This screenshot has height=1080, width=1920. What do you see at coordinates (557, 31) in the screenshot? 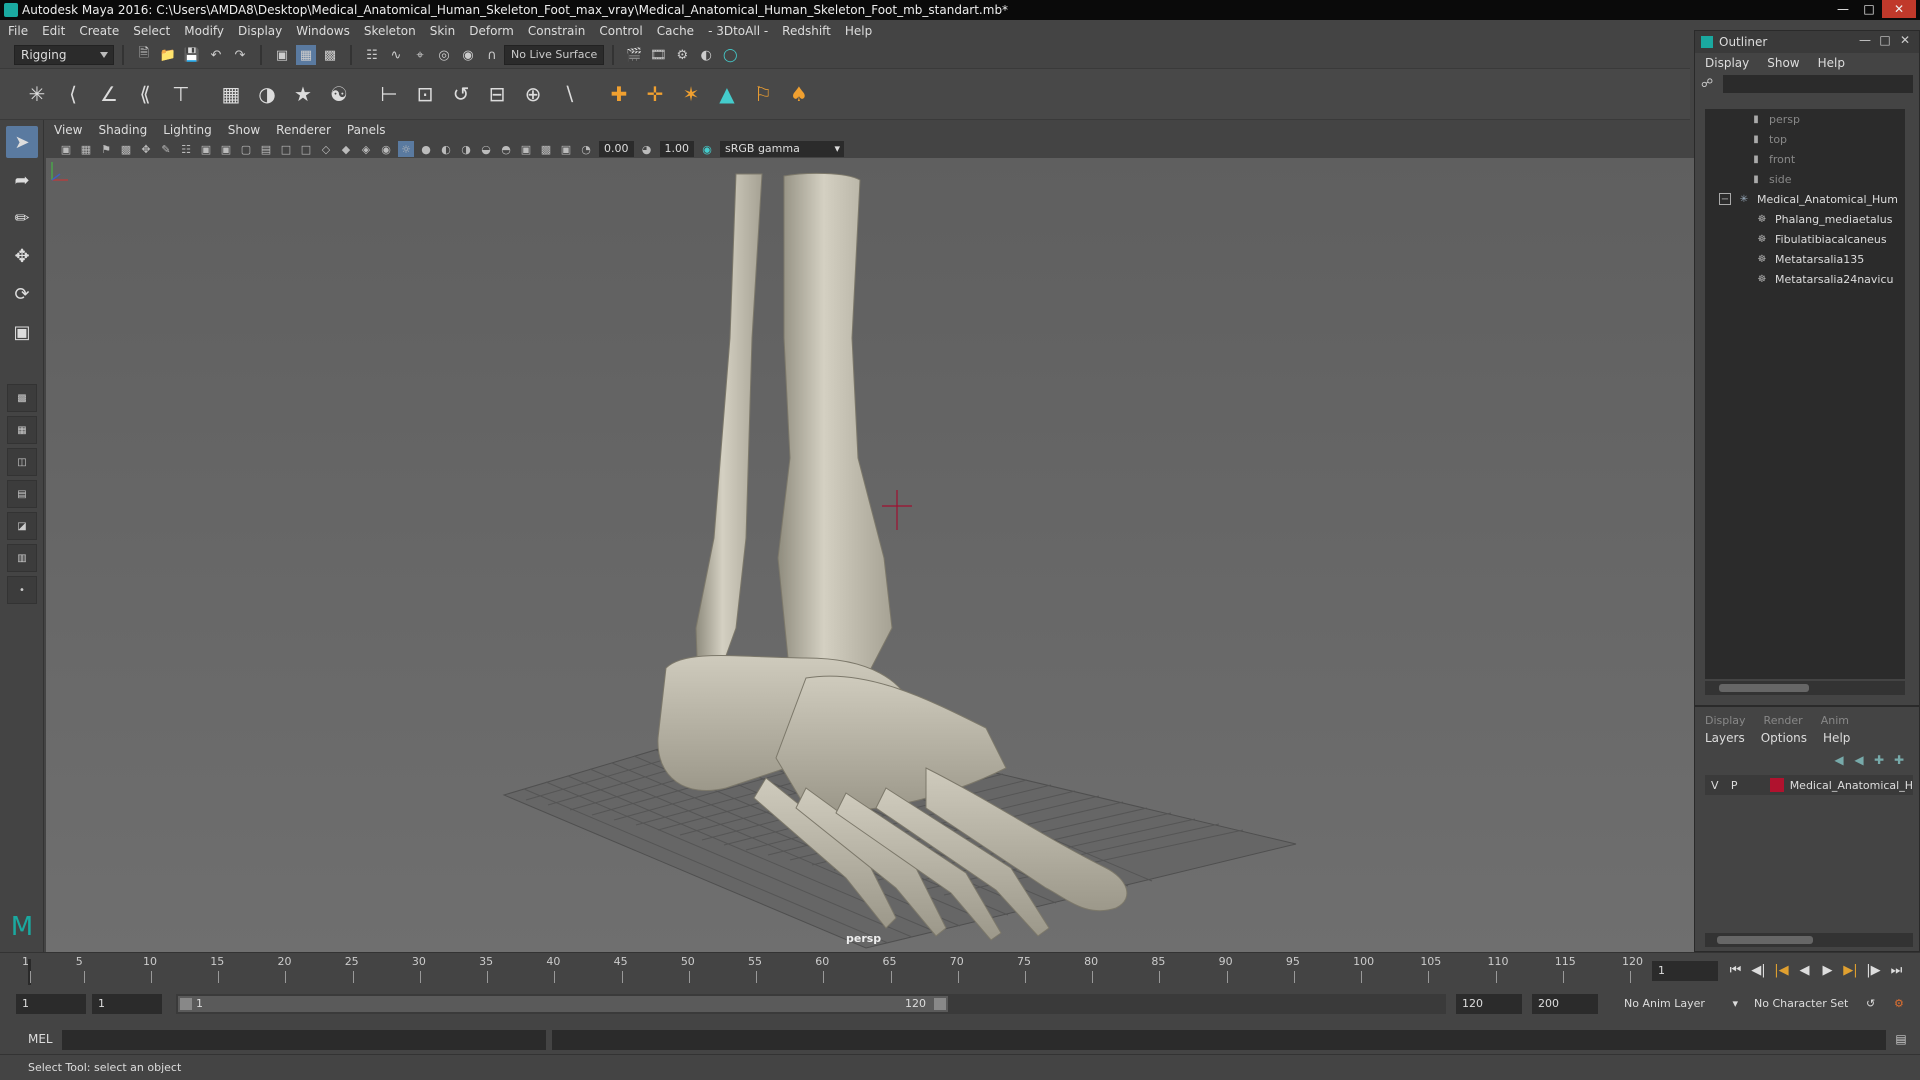
I see `menu-constrain: Constrain` at bounding box center [557, 31].